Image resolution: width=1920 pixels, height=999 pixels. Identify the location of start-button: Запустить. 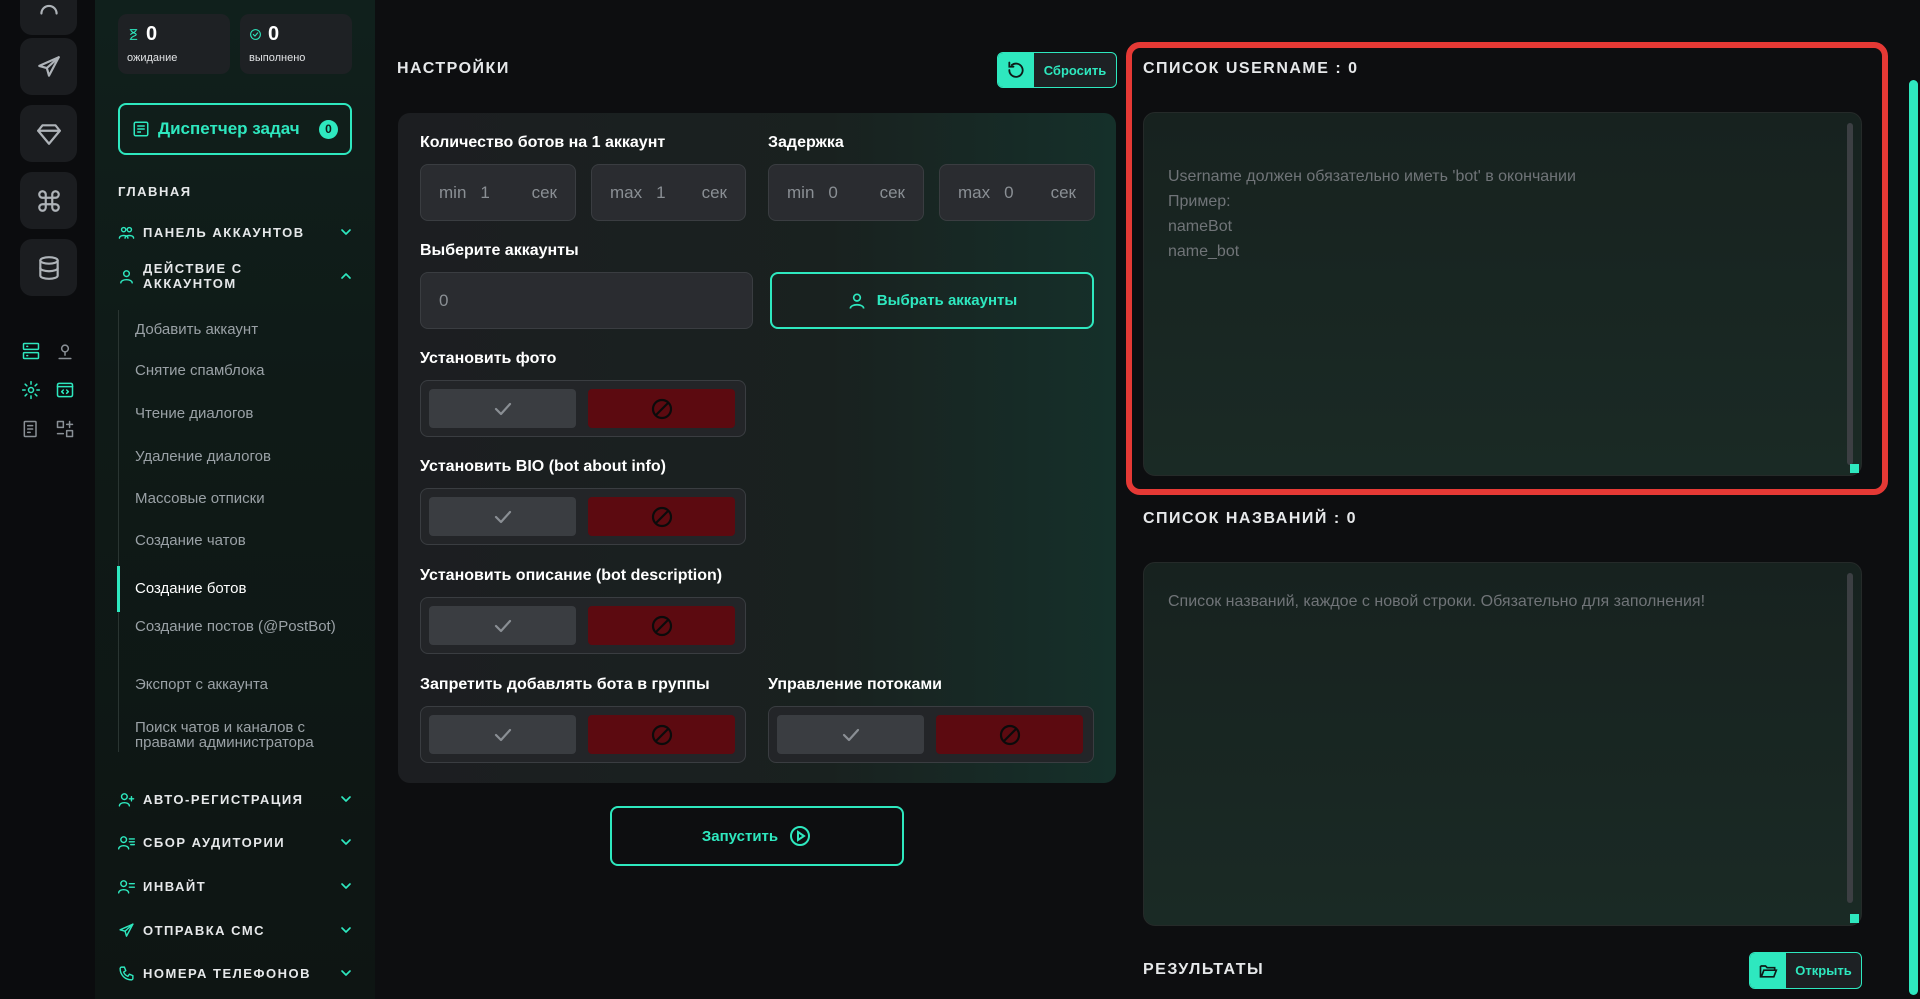
(757, 836).